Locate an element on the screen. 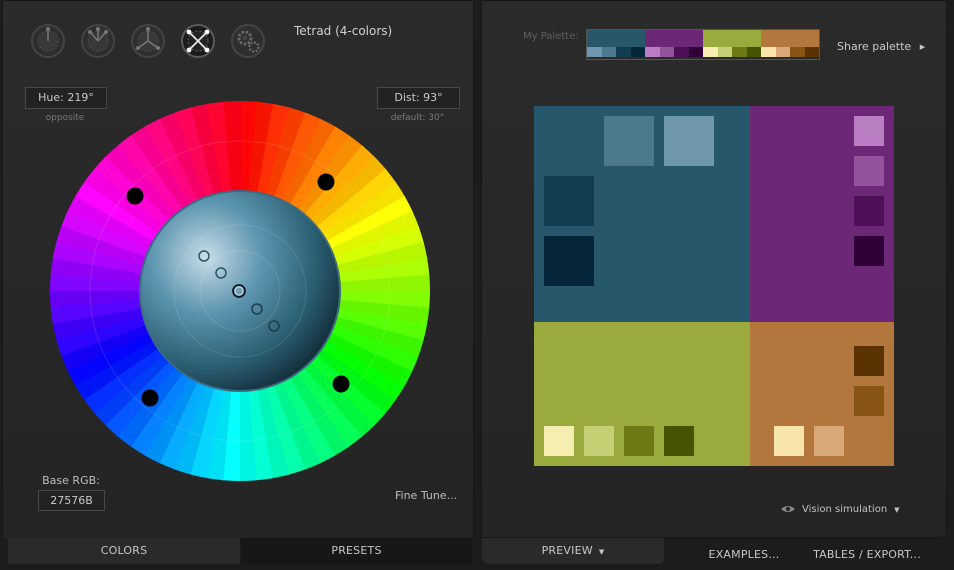  hue-handle-purple is located at coordinates (135, 196).